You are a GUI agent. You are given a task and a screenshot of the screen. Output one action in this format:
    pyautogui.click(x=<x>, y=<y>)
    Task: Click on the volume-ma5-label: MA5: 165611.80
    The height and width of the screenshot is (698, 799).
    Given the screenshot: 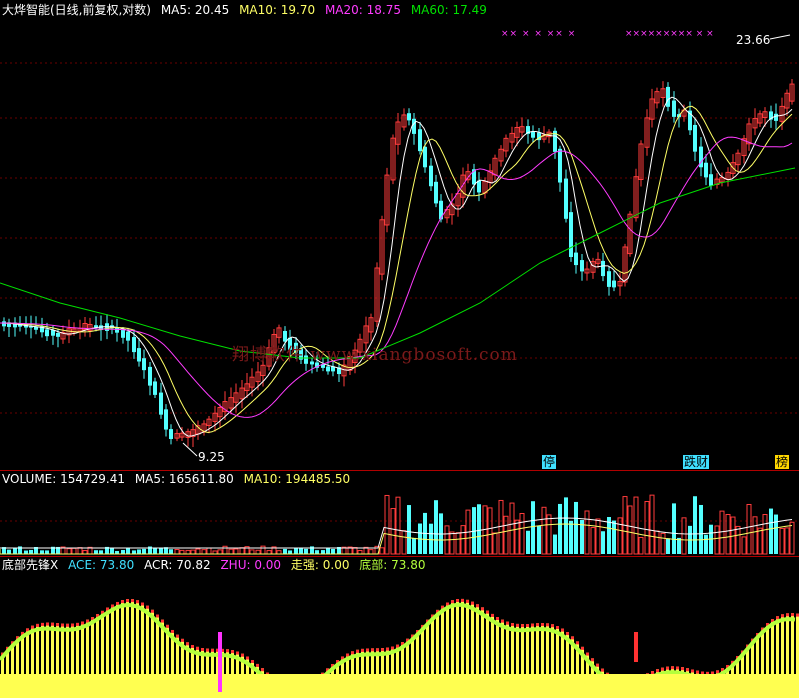 What is the action you would take?
    pyautogui.click(x=184, y=479)
    